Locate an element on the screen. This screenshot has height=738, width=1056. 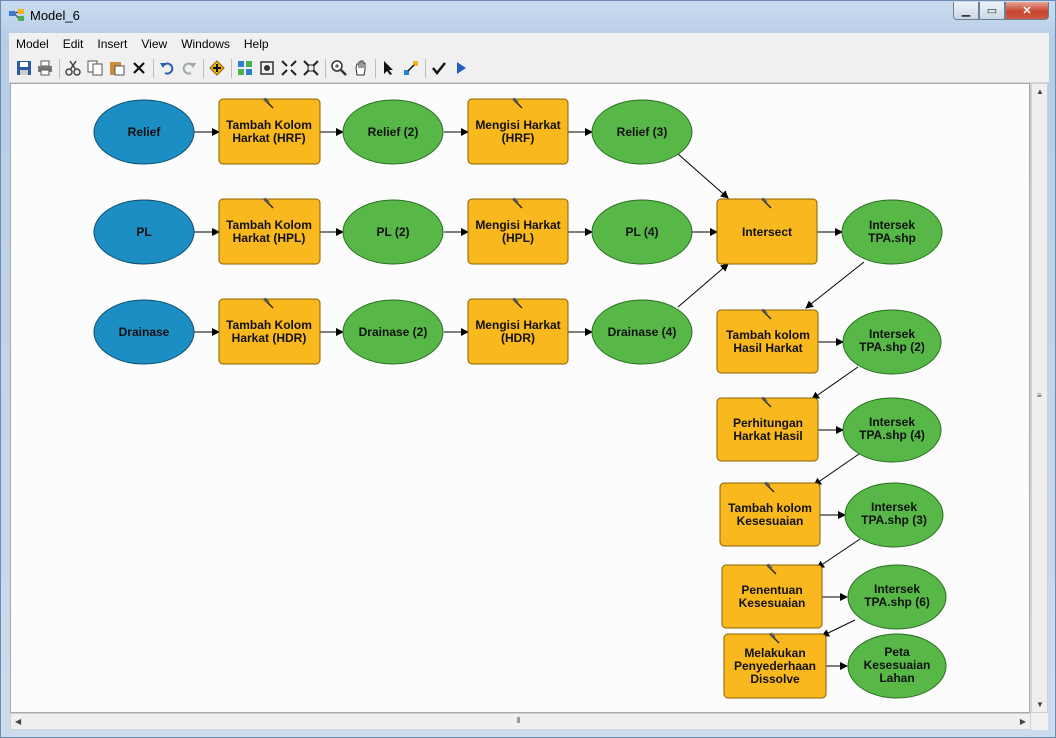
minimize-button: ▁ is located at coordinates (966, 11).